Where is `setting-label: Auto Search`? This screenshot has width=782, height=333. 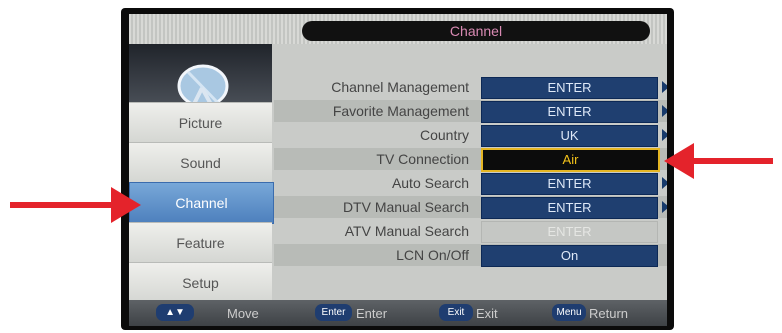
setting-label: Auto Search is located at coordinates (430, 183).